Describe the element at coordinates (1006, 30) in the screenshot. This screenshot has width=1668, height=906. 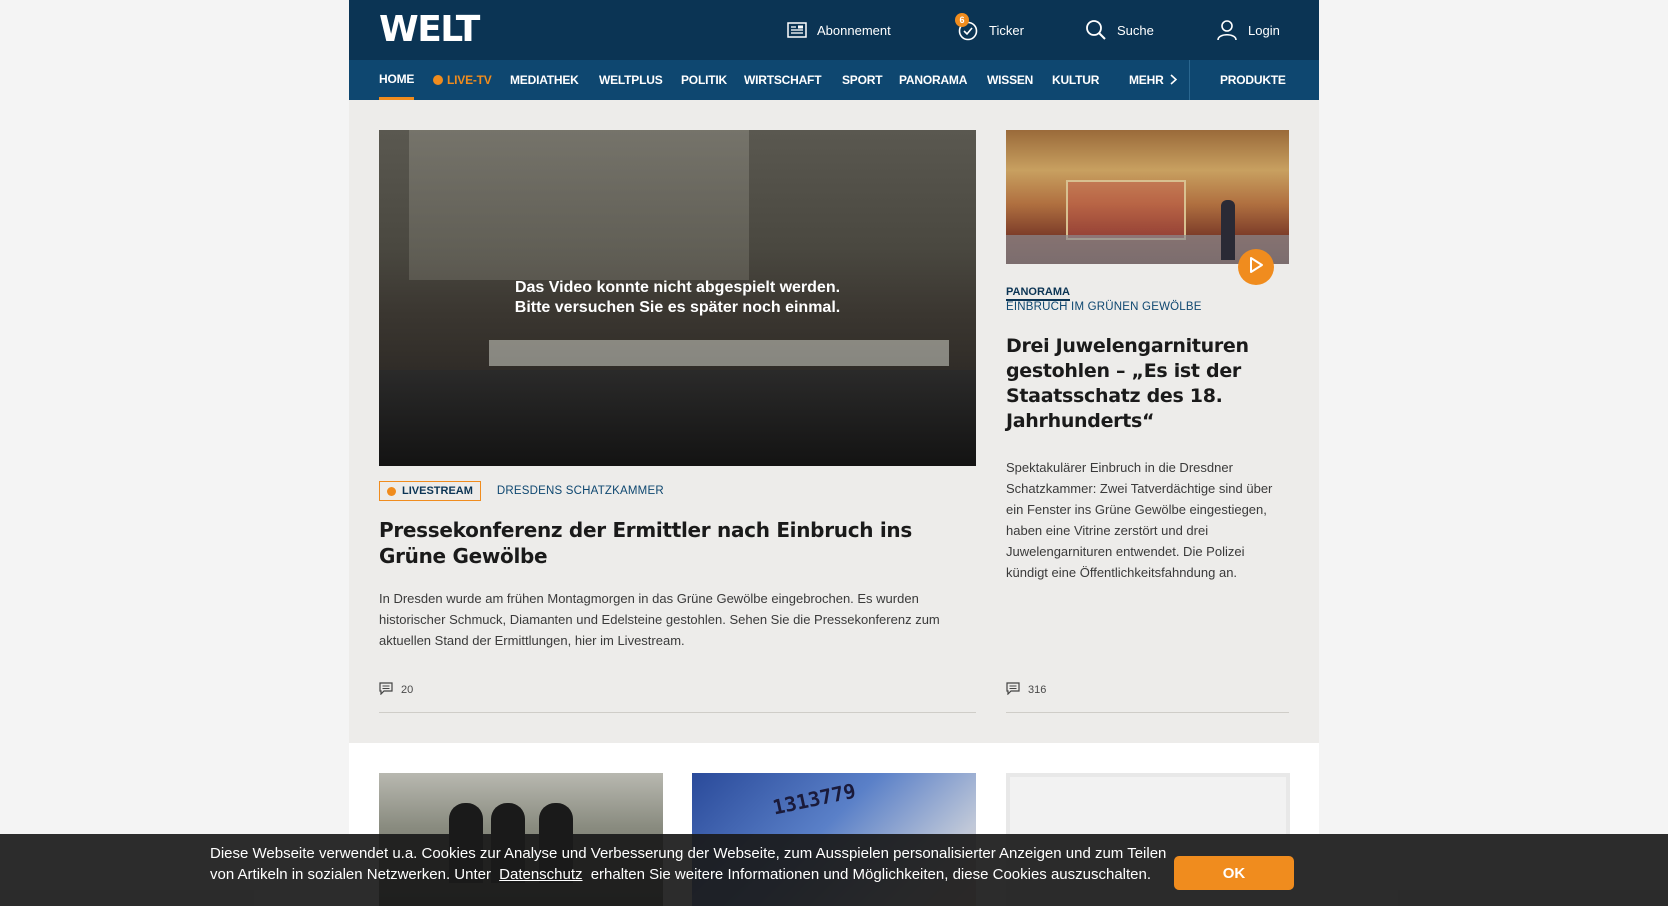
I see `ticker-label: Ticker` at that location.